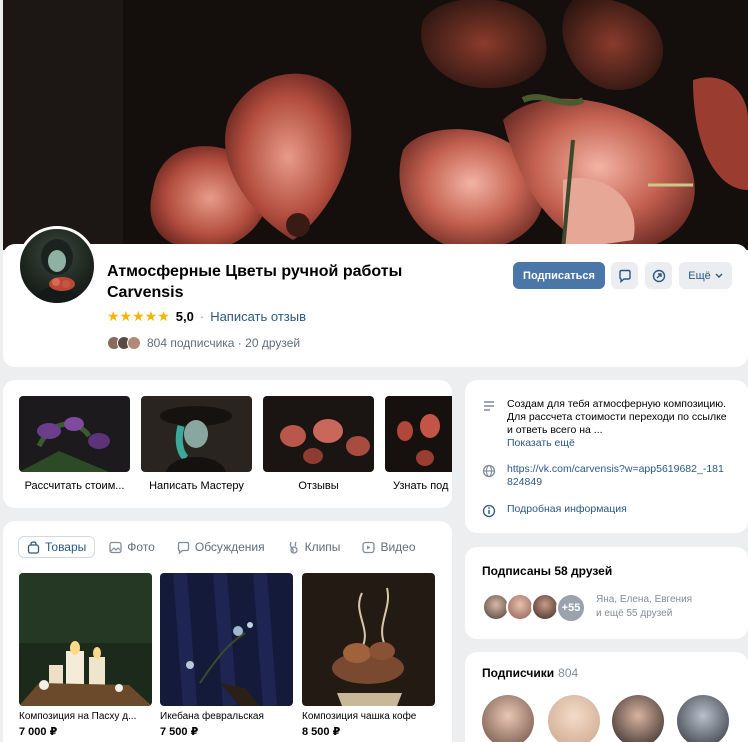  I want to click on subscribers-row: 804 подписчика · 20 друзей, so click(203, 343).